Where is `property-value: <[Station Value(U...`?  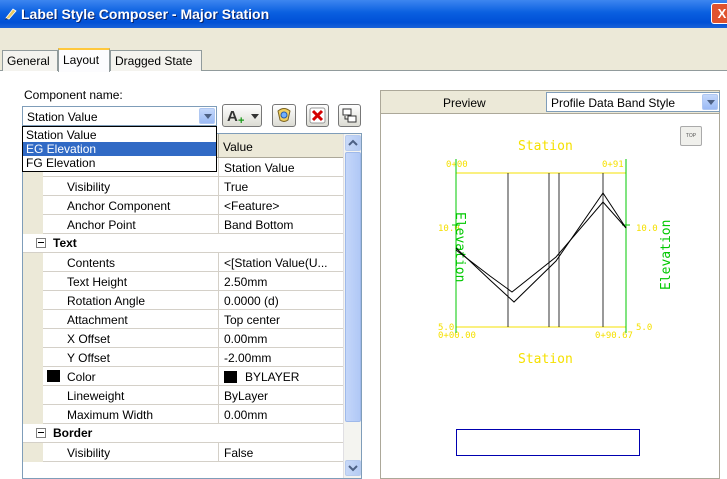
property-value: <[Station Value(U... is located at coordinates (276, 263).